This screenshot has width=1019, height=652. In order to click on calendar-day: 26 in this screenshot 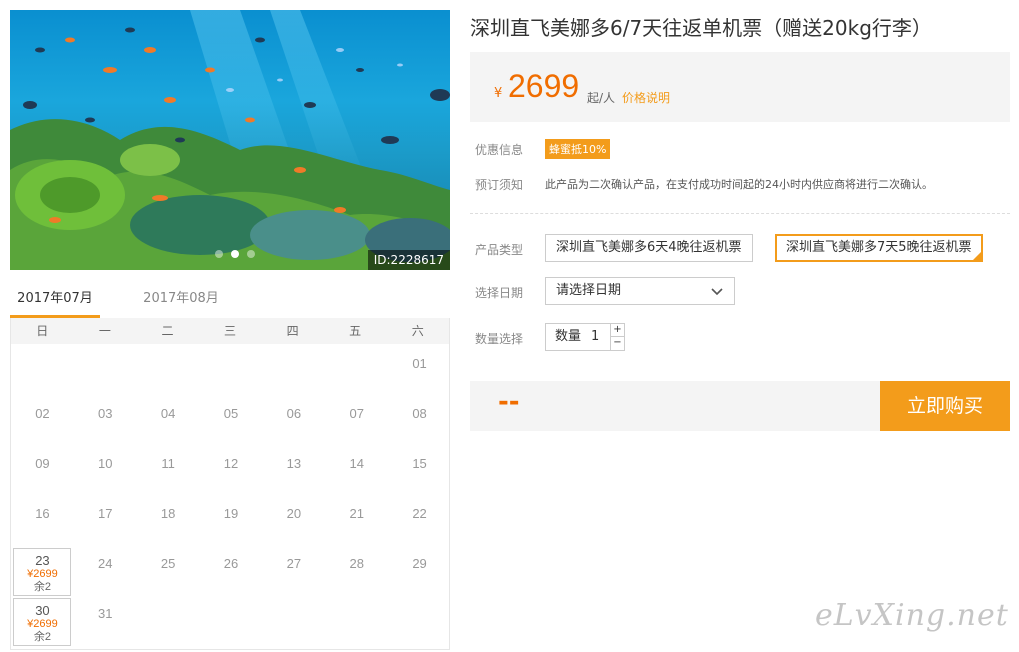, I will do `click(231, 572)`.